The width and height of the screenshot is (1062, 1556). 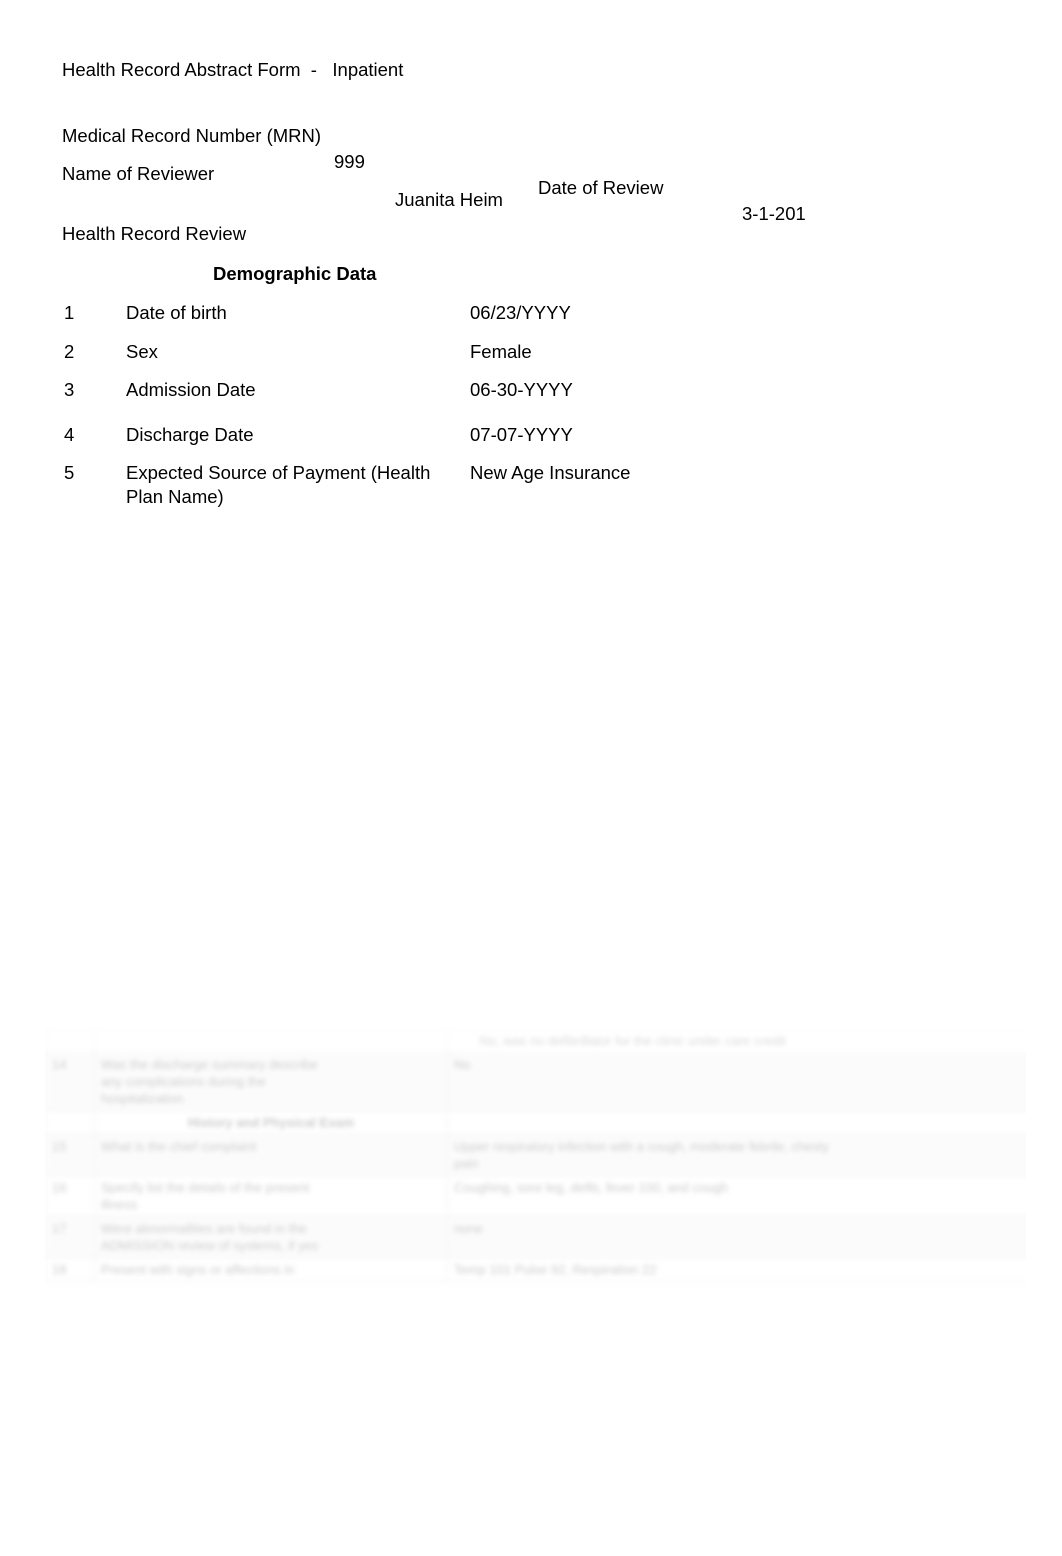 I want to click on ghost-cell-value: Temp 101 Pulse 92, Respiration 22, so click(x=754, y=1269).